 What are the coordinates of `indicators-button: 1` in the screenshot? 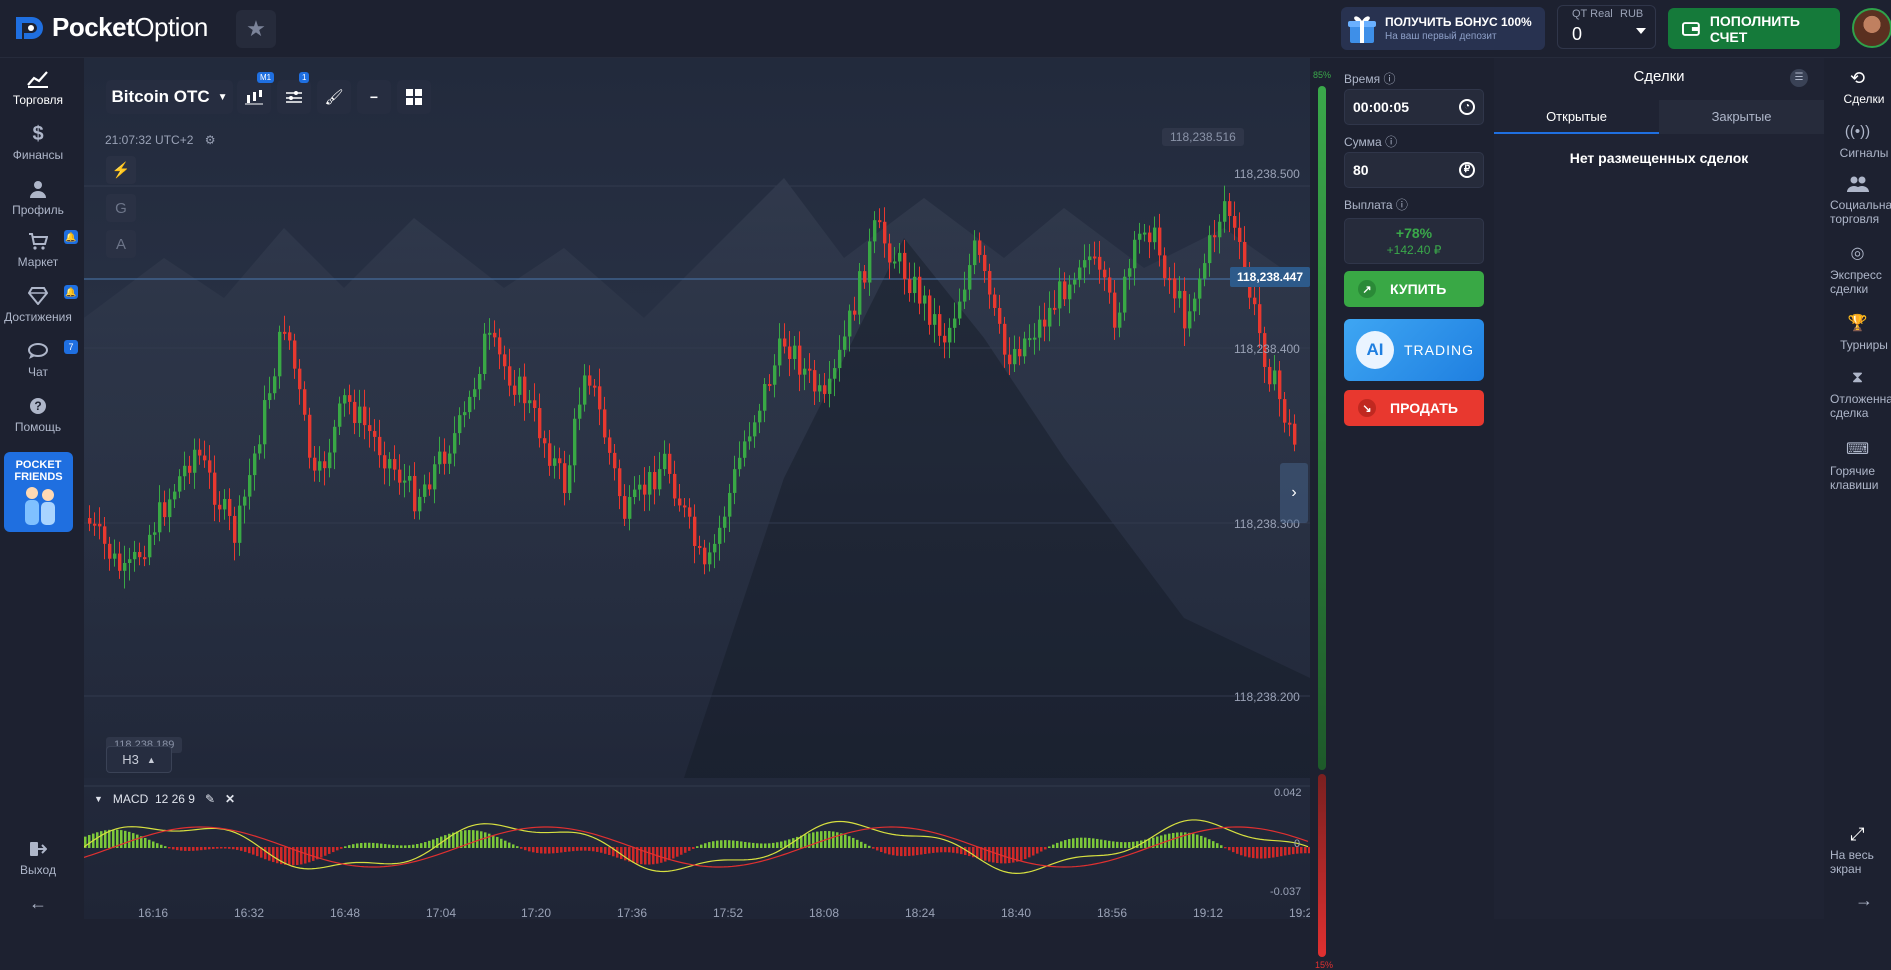 It's located at (294, 93).